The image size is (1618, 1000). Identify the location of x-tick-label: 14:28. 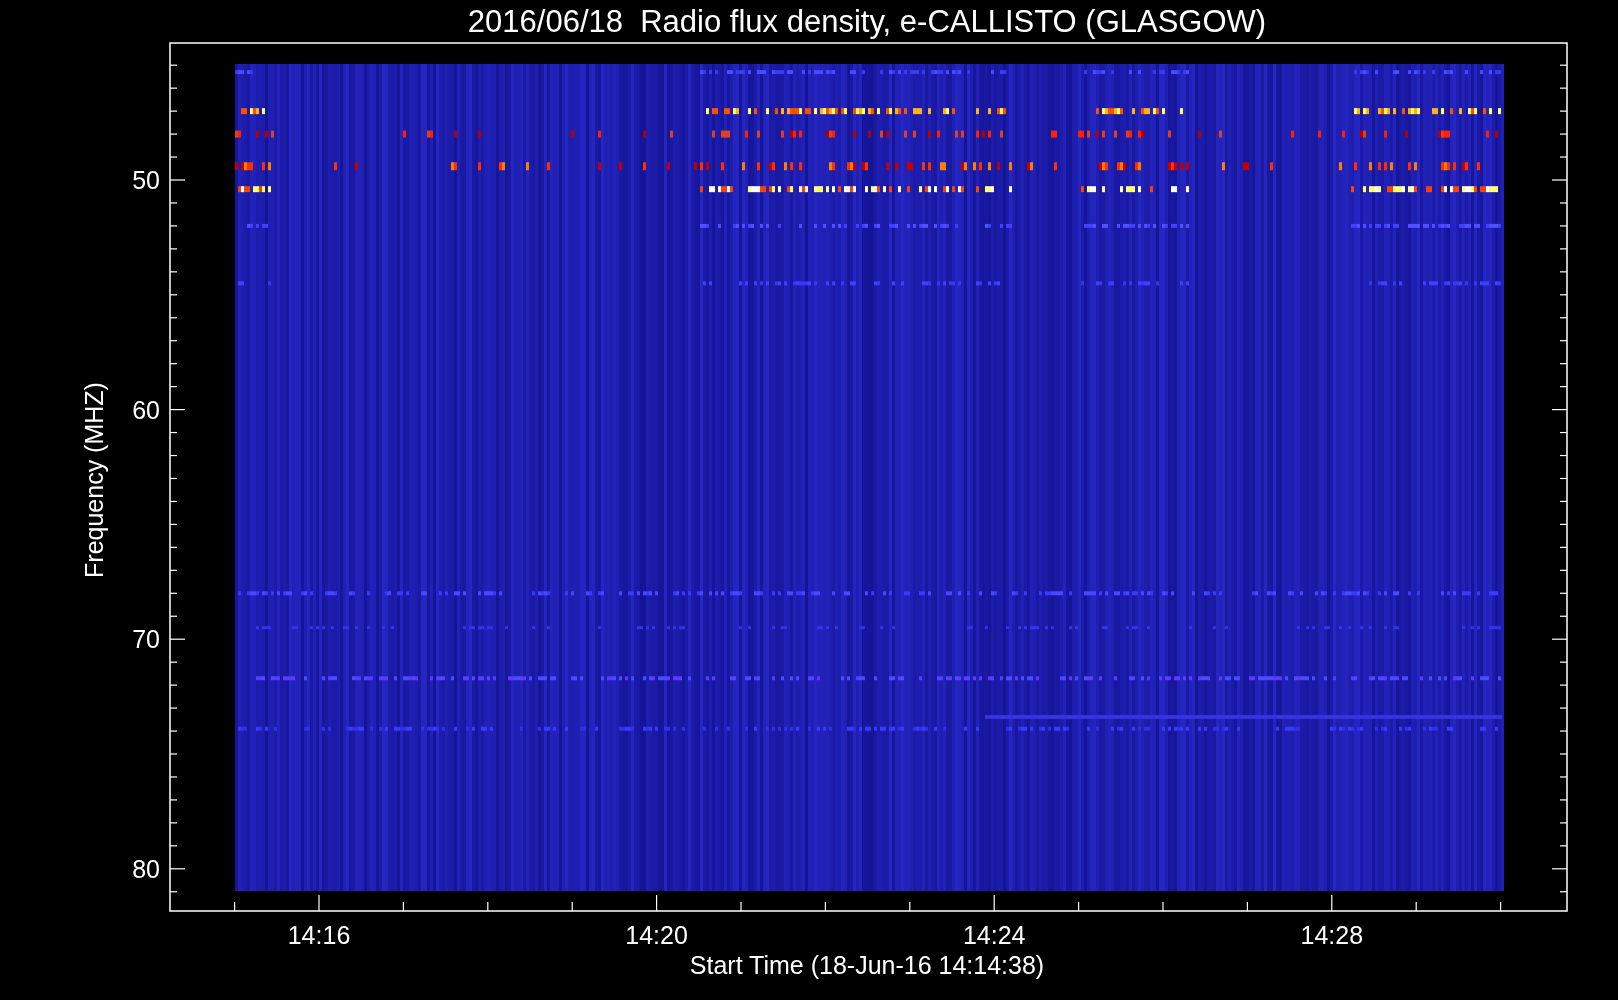
(1332, 935).